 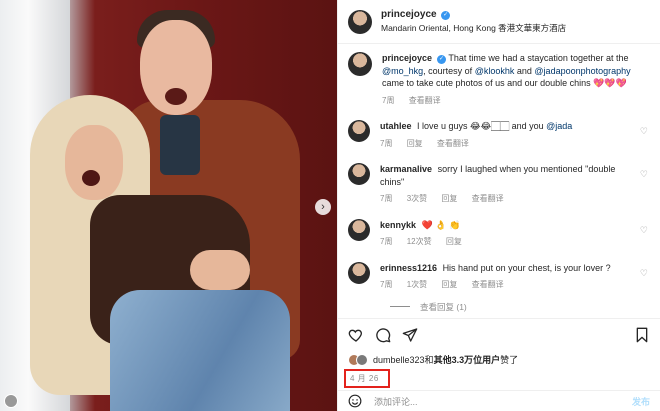 I want to click on arm, so click(x=220, y=270).